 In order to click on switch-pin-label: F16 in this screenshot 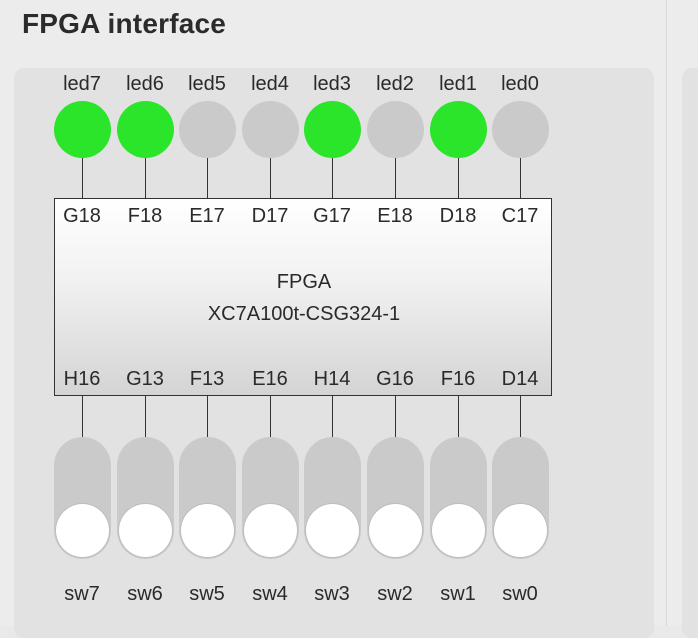, I will do `click(458, 379)`.